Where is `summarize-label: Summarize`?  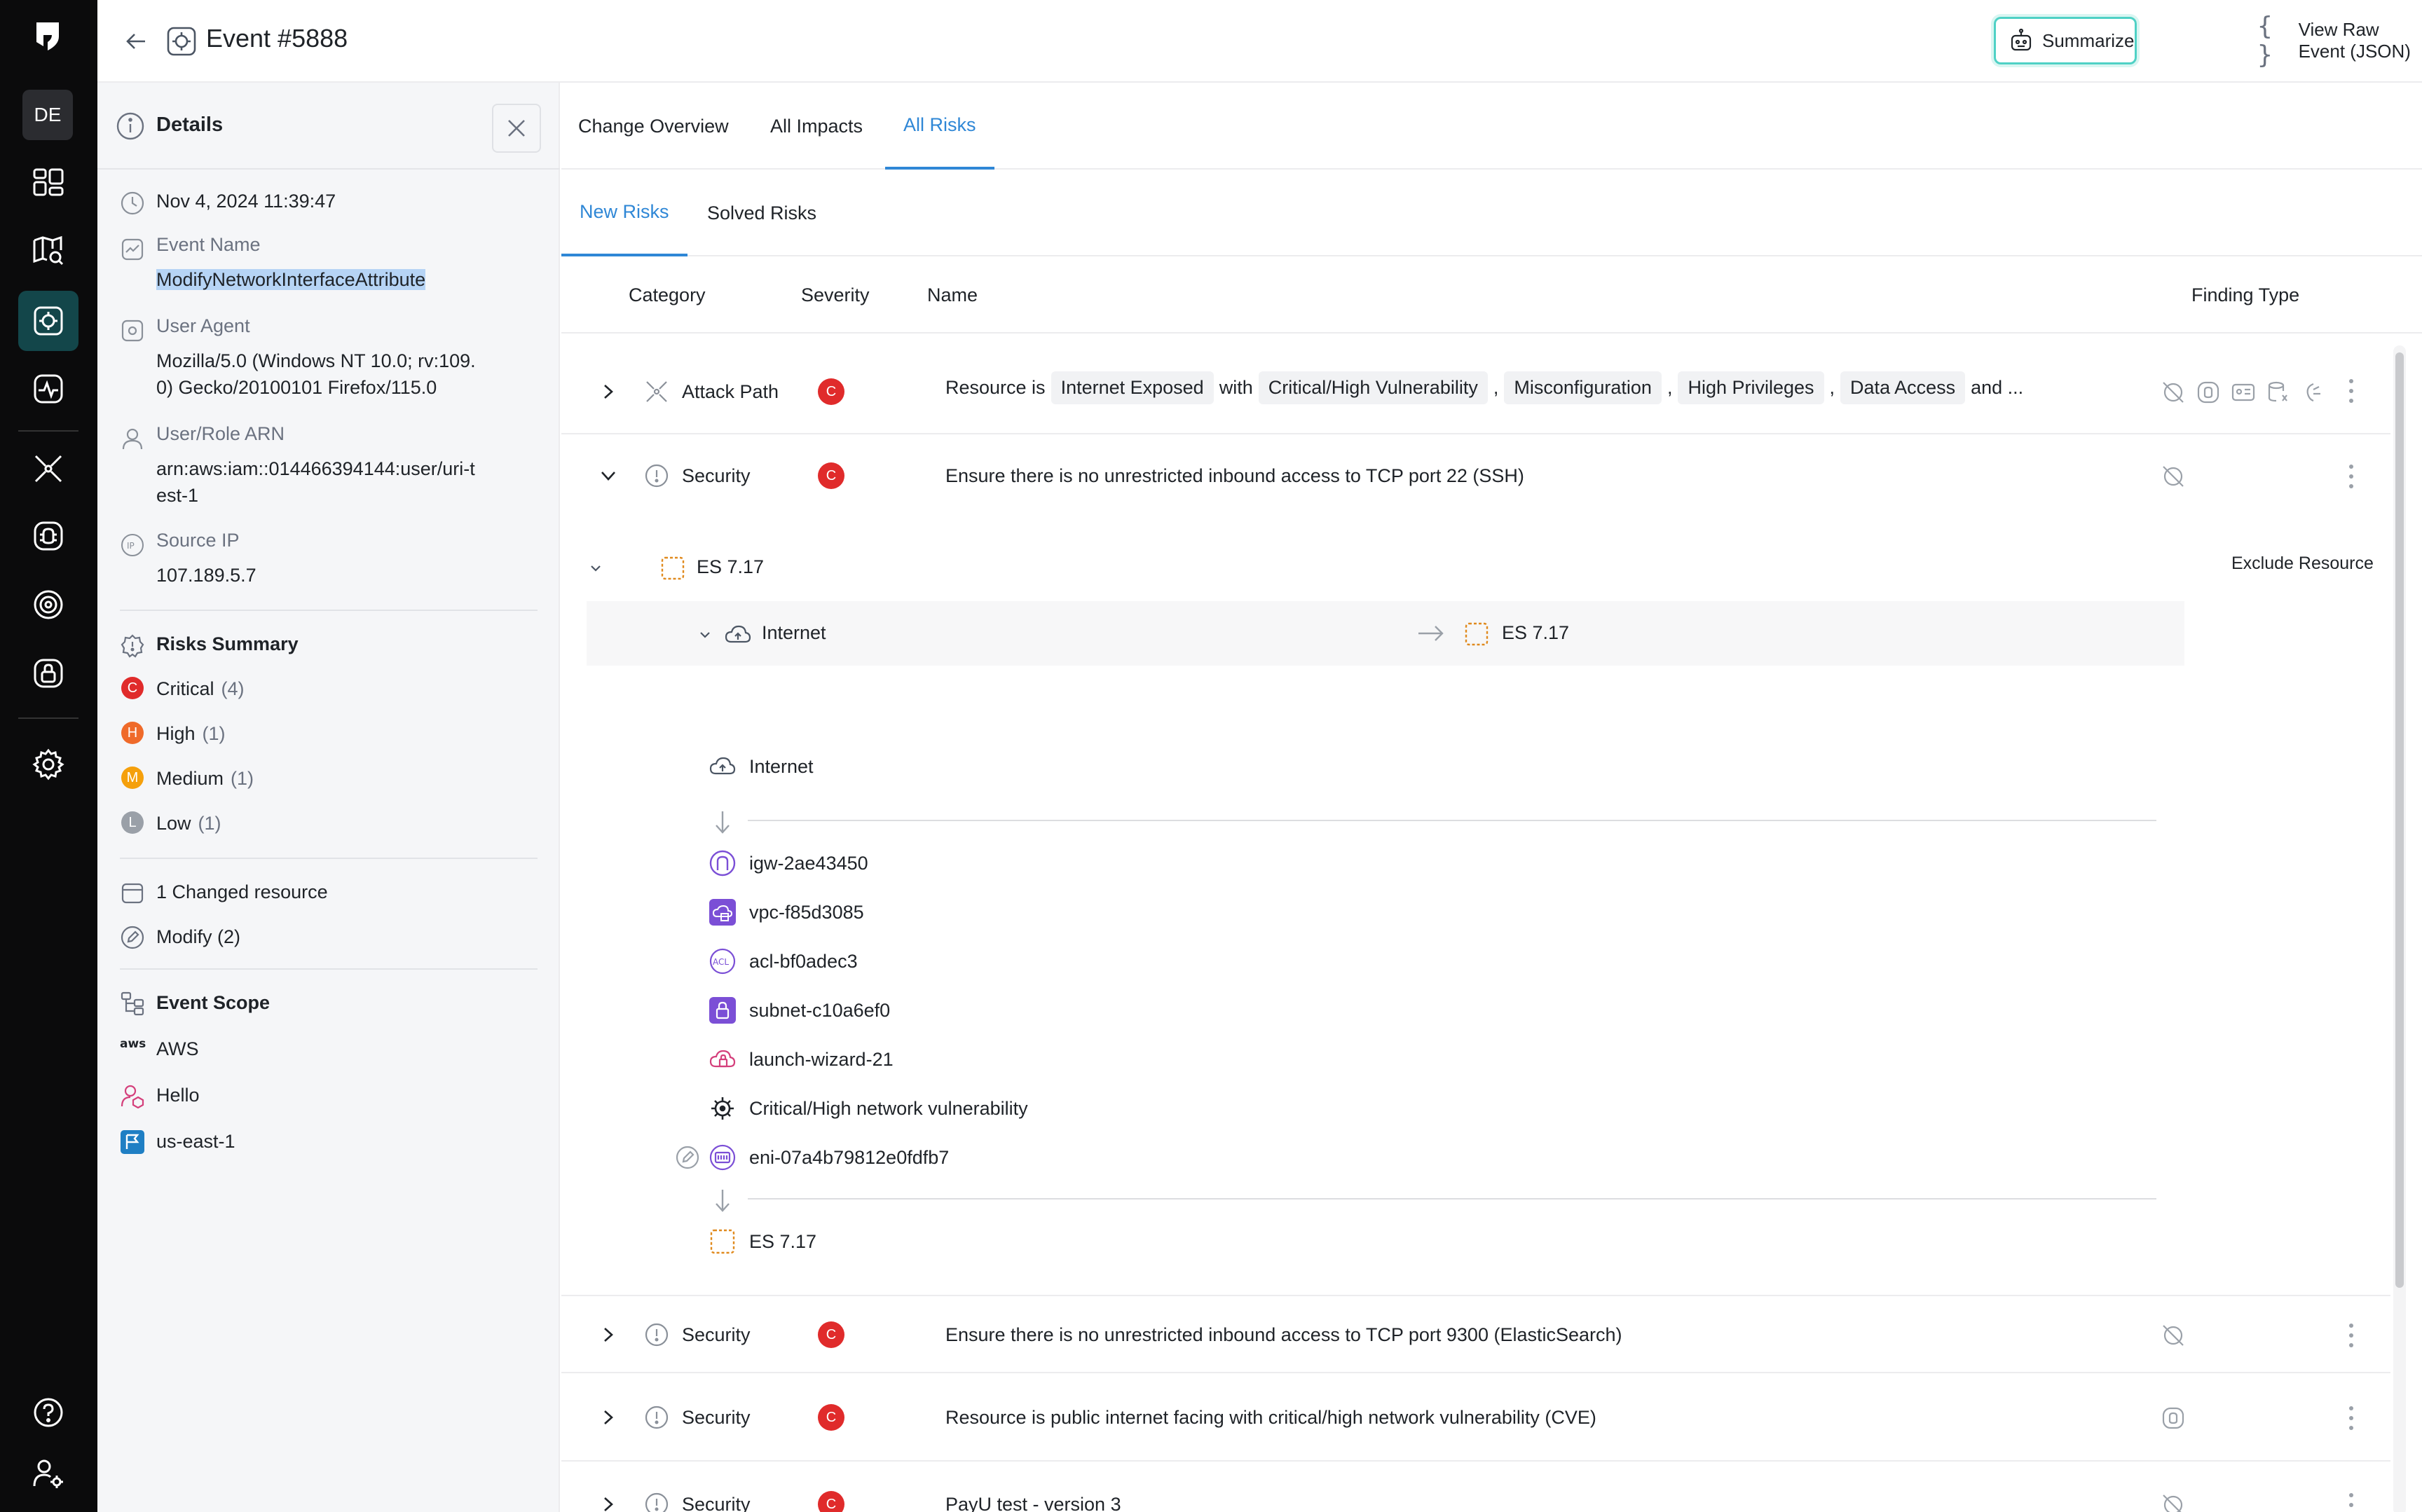 summarize-label: Summarize is located at coordinates (2089, 40).